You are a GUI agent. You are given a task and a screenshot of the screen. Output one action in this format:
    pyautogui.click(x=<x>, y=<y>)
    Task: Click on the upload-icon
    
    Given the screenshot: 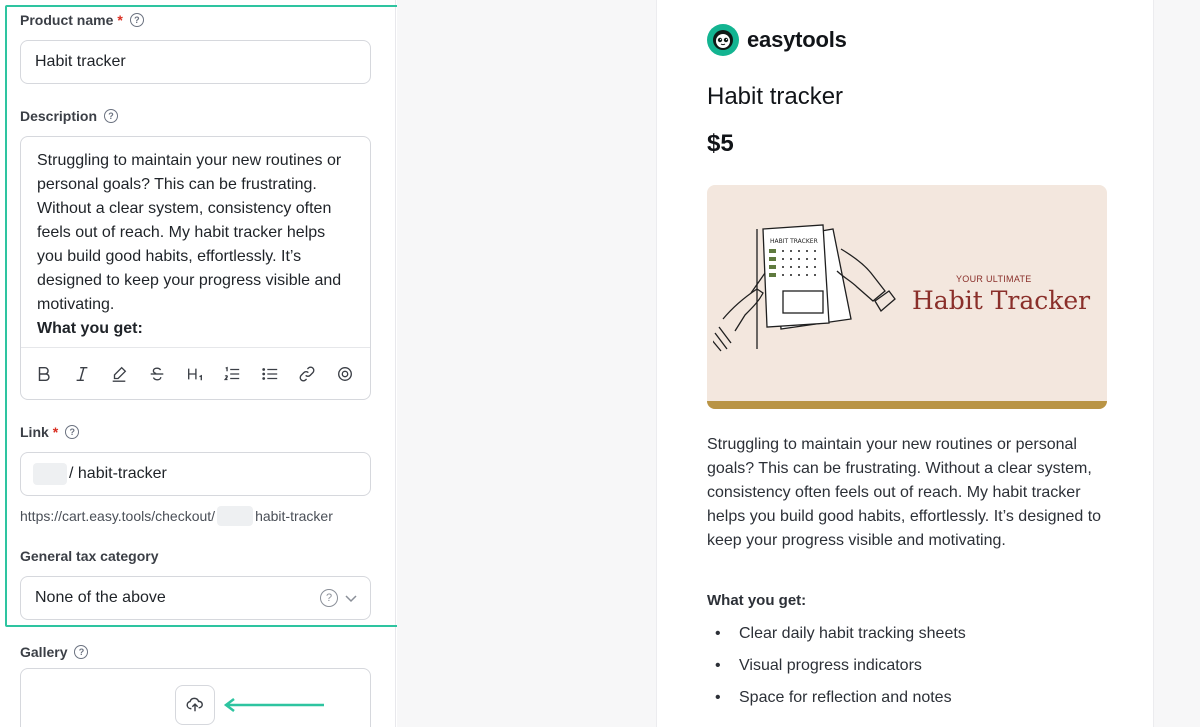 What is the action you would take?
    pyautogui.click(x=194, y=704)
    